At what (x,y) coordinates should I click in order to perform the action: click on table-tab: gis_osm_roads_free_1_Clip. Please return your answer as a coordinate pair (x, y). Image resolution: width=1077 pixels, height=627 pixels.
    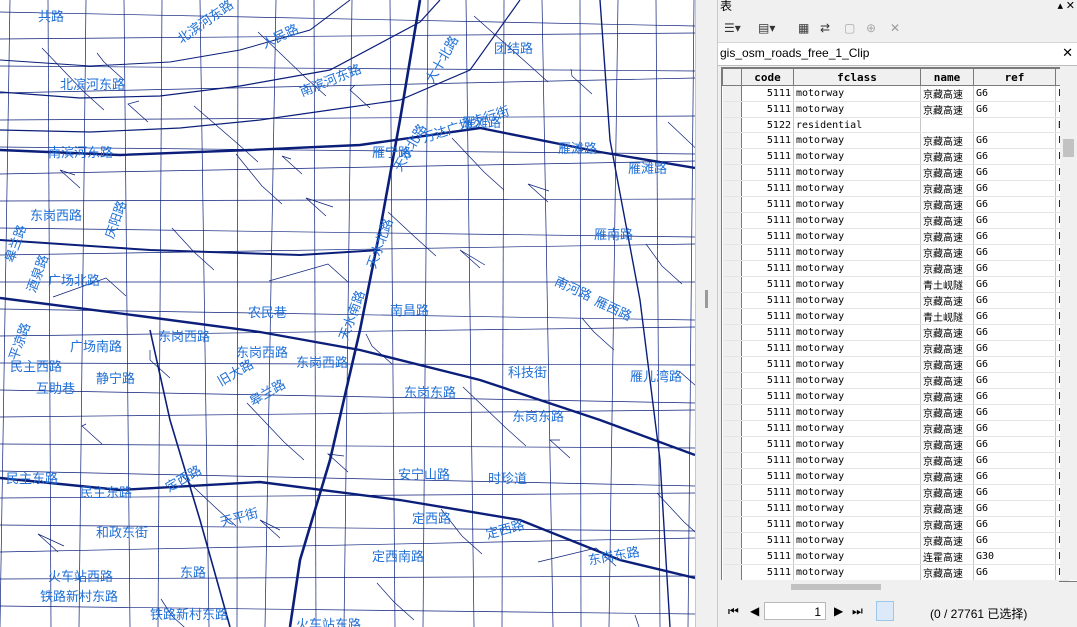
    Looking at the image, I should click on (794, 53).